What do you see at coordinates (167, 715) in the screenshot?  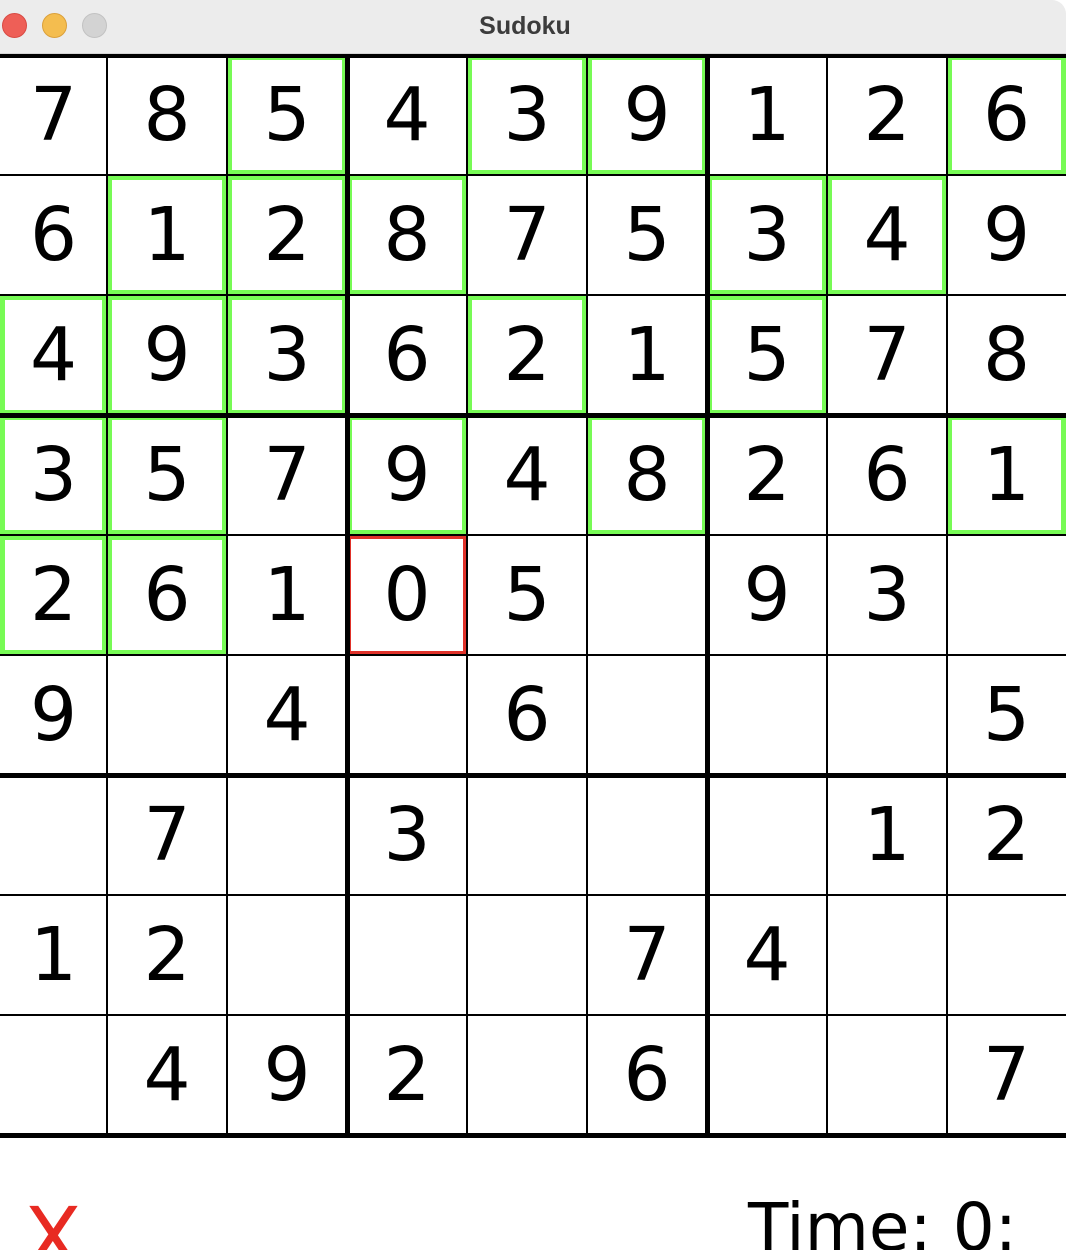 I see `board-cell-r6-c2` at bounding box center [167, 715].